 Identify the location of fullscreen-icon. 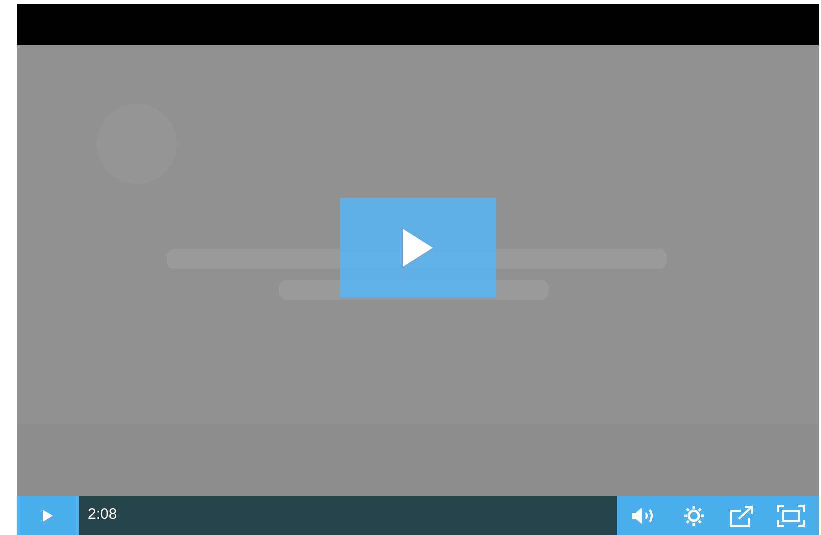
(790, 515).